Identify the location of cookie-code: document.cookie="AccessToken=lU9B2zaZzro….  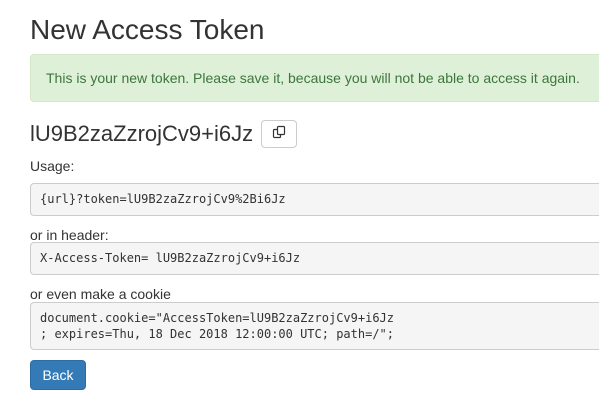
(314, 326).